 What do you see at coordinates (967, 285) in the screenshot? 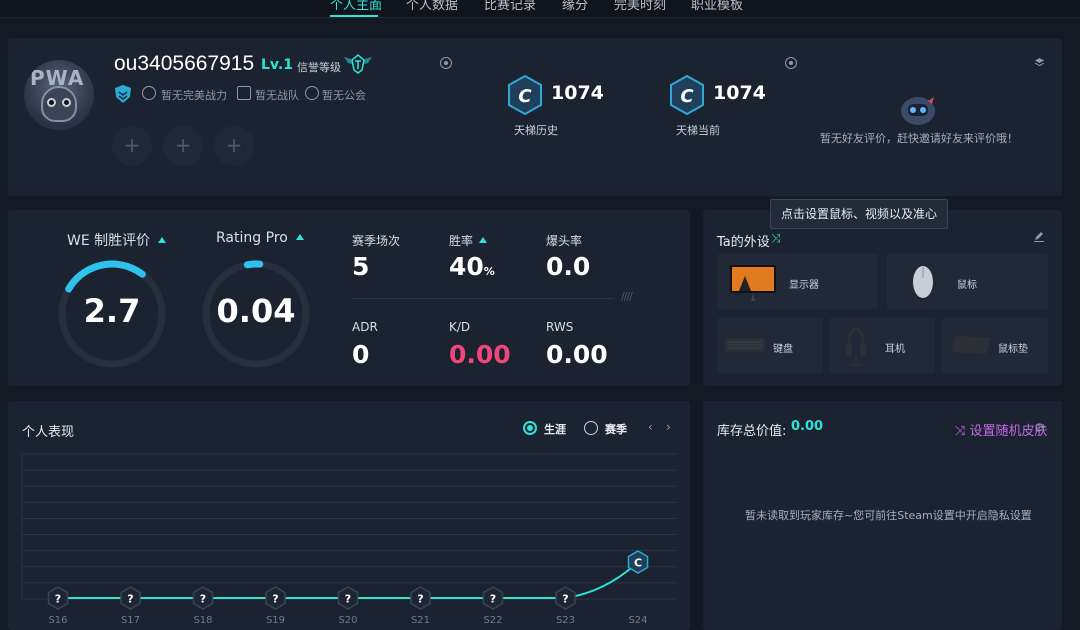
I see `gear-mouse-label: 鼠标` at bounding box center [967, 285].